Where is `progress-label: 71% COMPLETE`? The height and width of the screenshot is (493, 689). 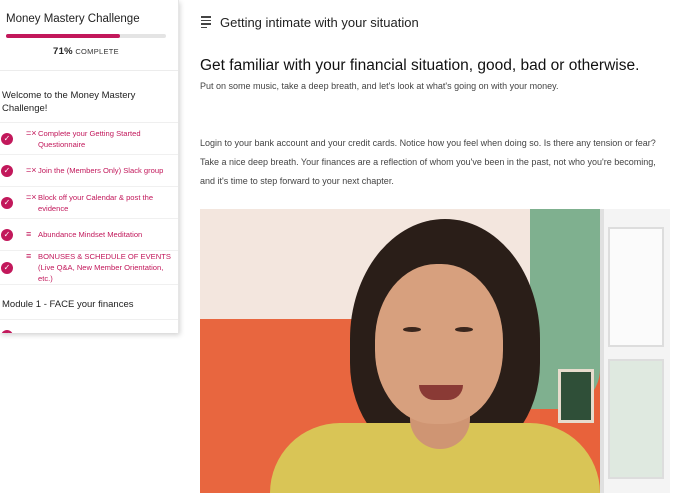 progress-label: 71% COMPLETE is located at coordinates (86, 51).